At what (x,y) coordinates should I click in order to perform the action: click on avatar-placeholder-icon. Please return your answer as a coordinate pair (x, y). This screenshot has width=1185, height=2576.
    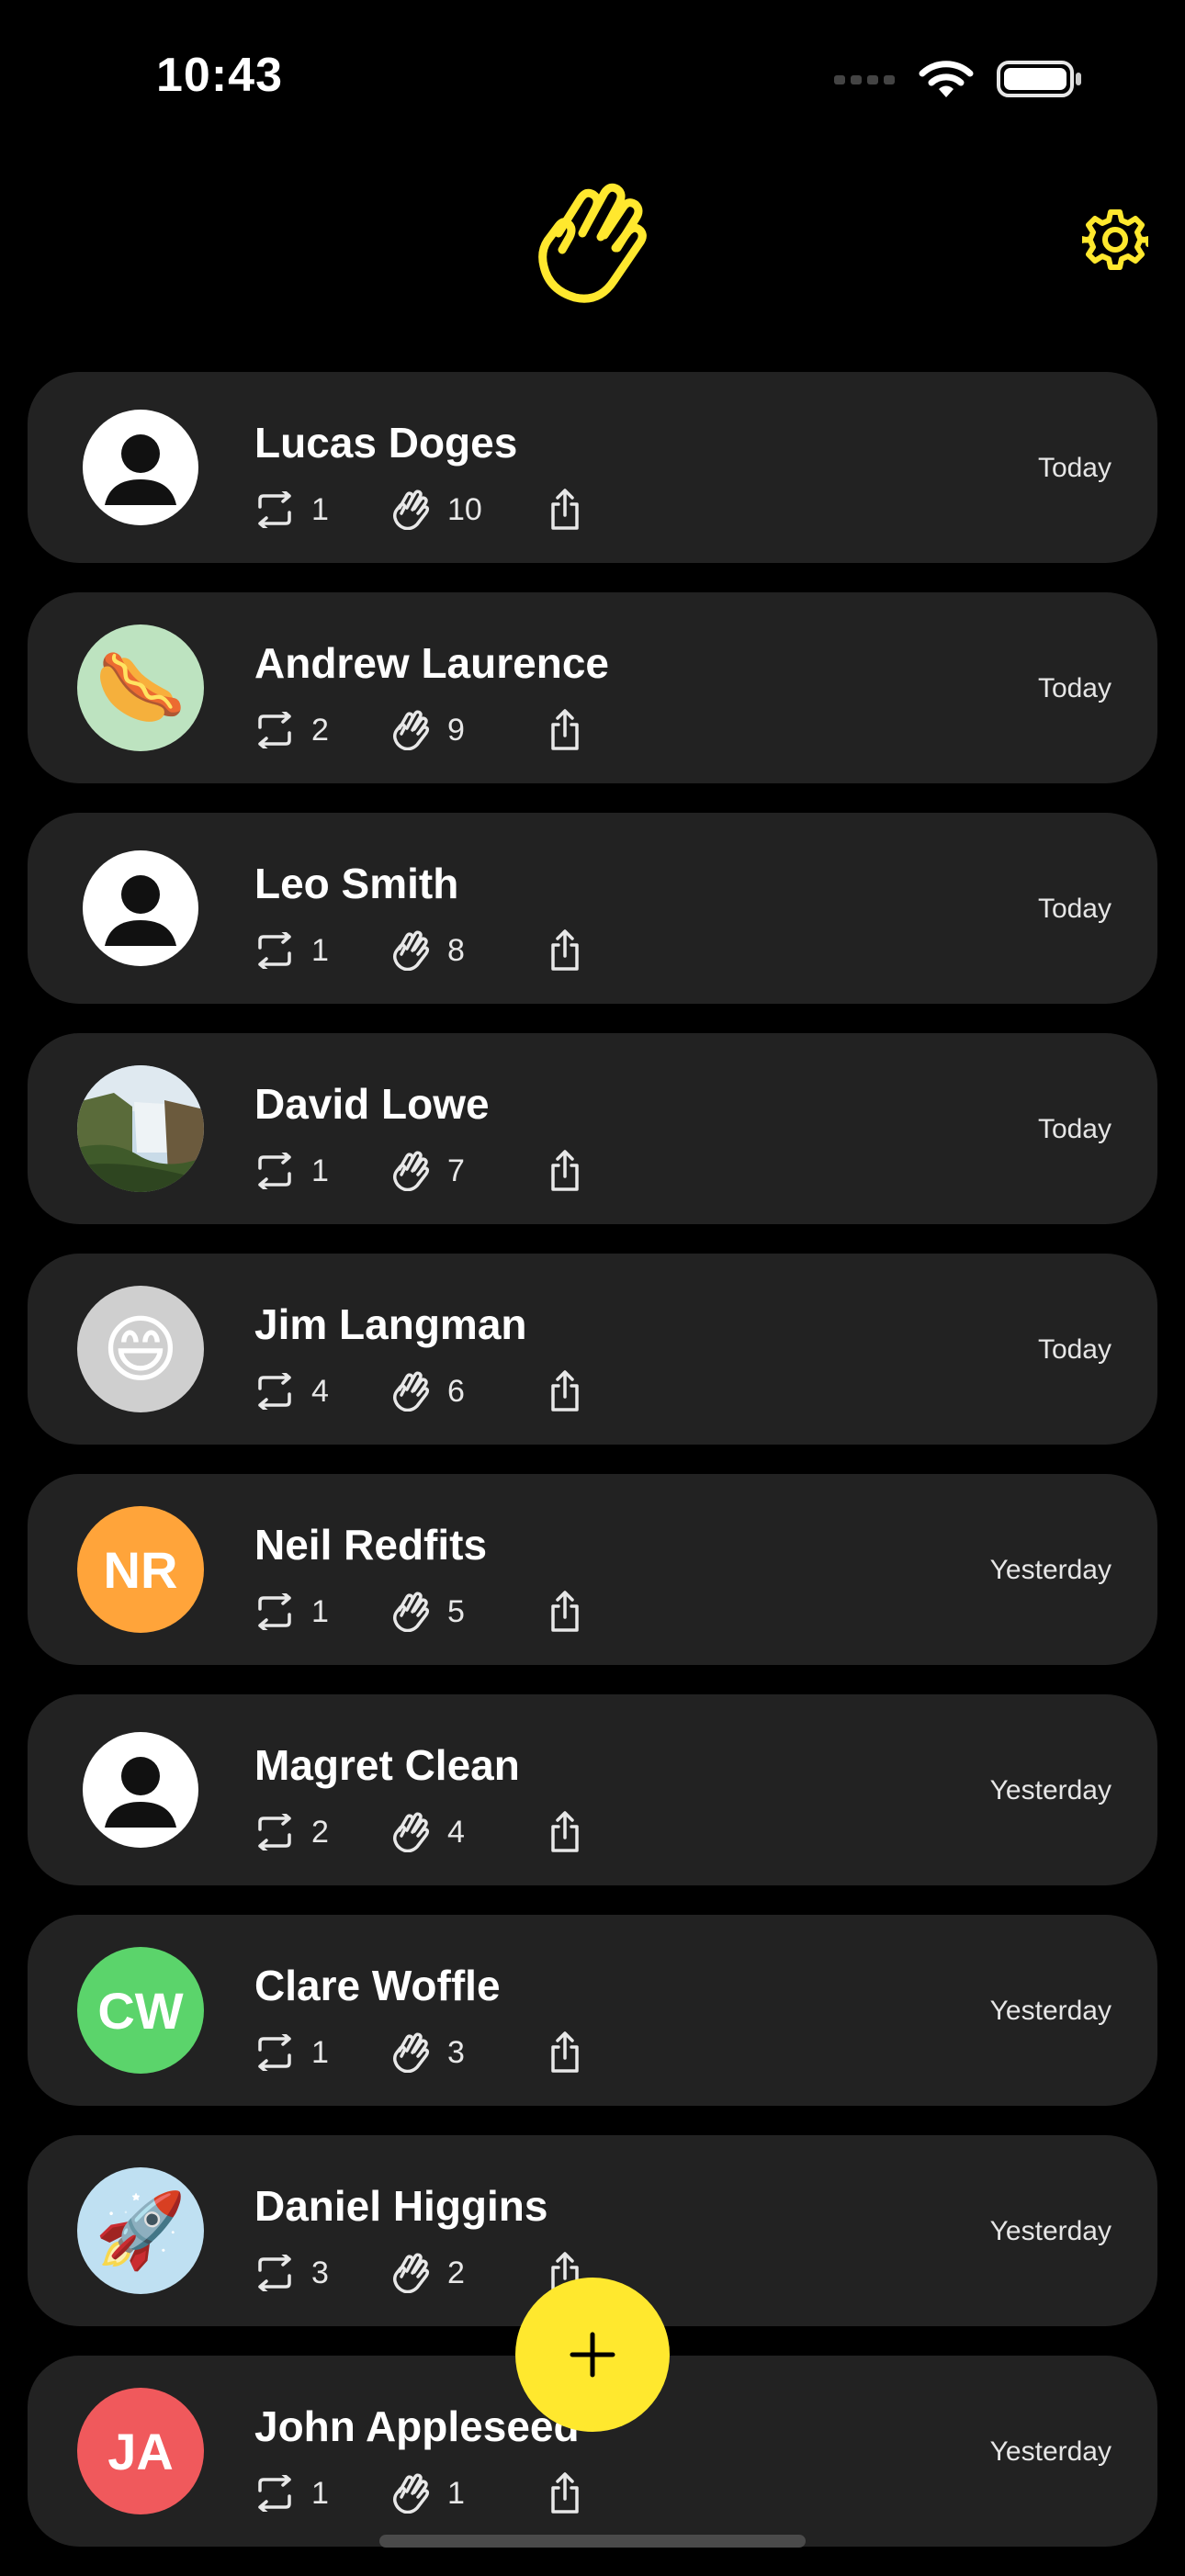
    Looking at the image, I should click on (140, 467).